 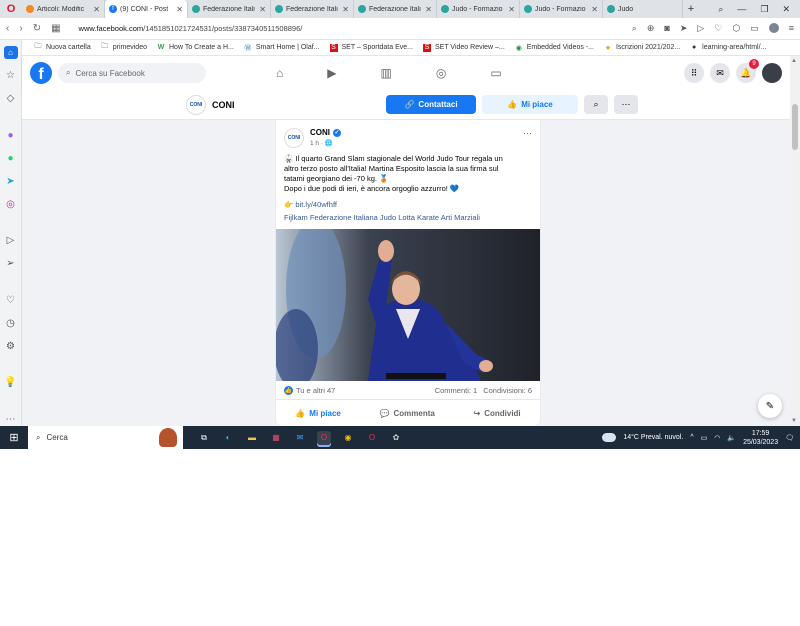 What do you see at coordinates (331, 73) in the screenshot?
I see `watch-icon: ▶` at bounding box center [331, 73].